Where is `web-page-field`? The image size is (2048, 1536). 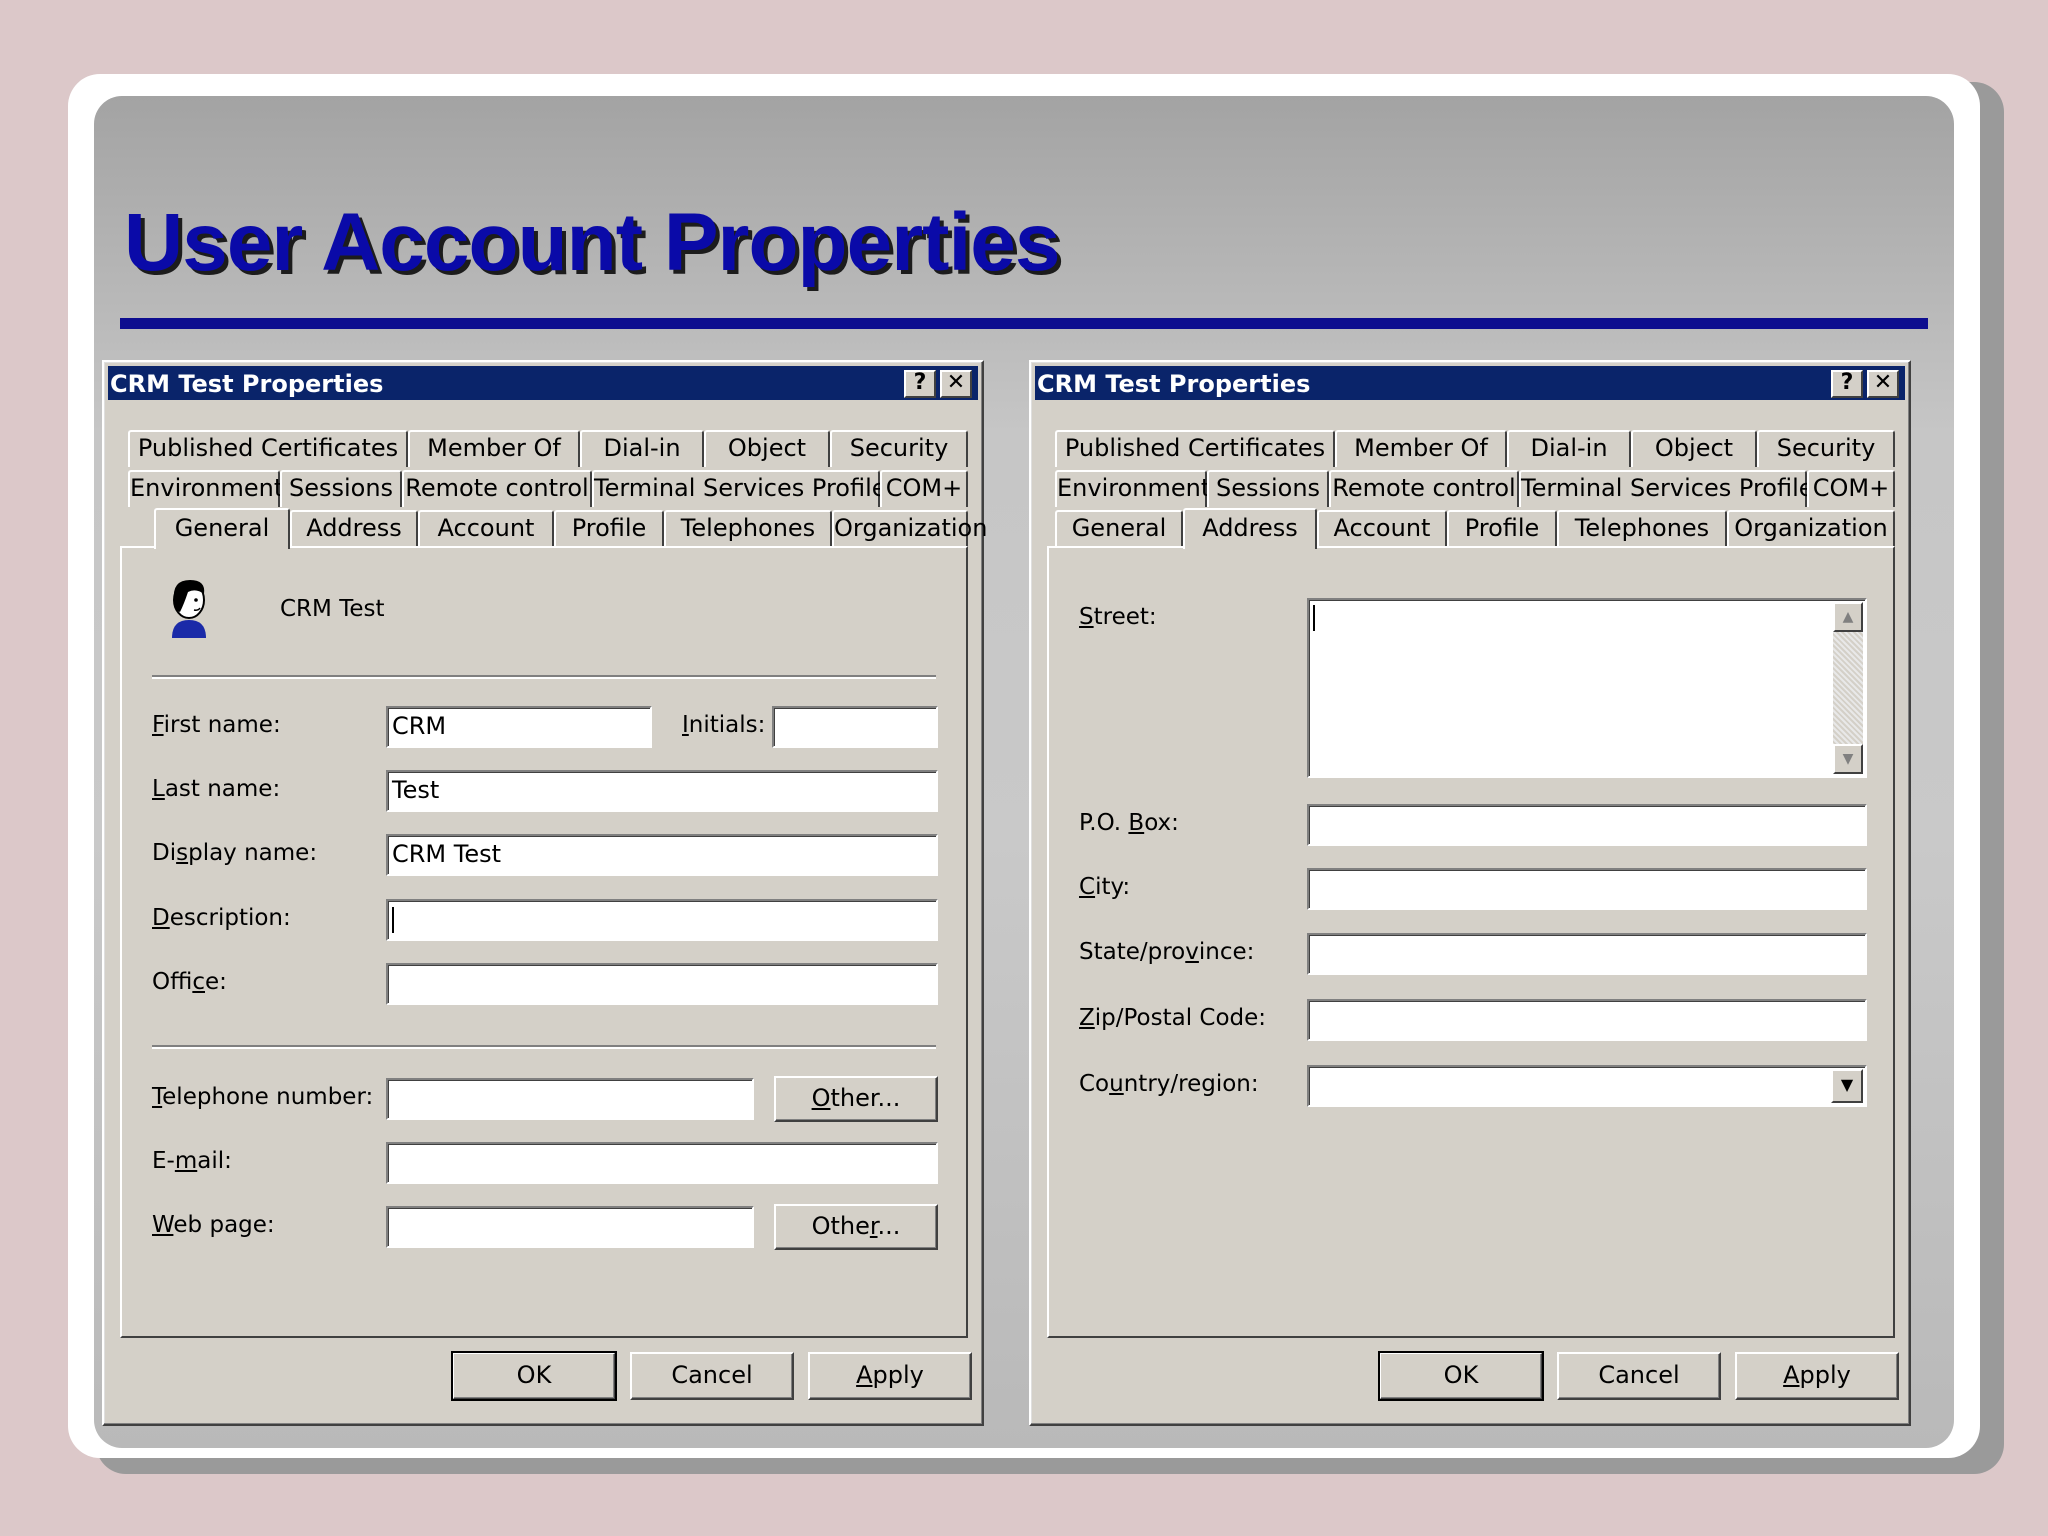 web-page-field is located at coordinates (570, 1227).